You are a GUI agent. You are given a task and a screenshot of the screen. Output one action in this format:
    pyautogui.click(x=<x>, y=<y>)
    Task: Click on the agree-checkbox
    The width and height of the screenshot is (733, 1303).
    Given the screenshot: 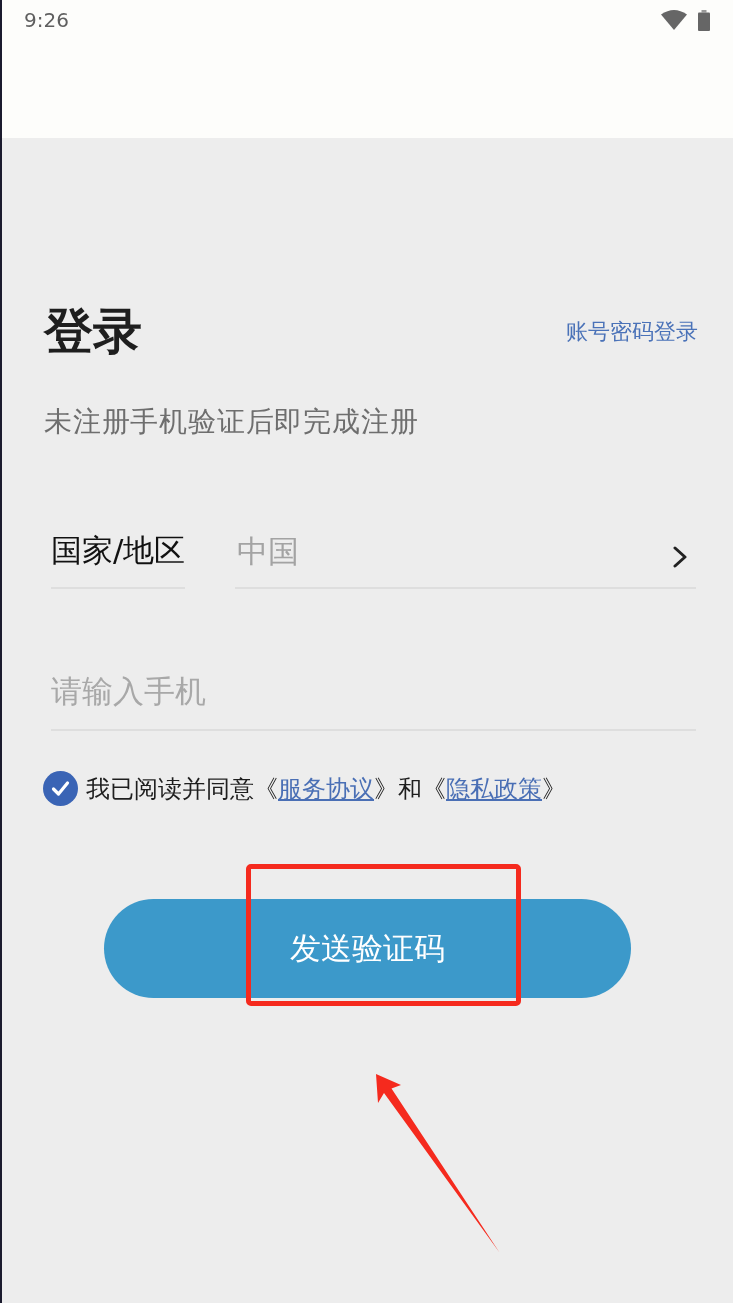 What is the action you would take?
    pyautogui.click(x=60, y=788)
    